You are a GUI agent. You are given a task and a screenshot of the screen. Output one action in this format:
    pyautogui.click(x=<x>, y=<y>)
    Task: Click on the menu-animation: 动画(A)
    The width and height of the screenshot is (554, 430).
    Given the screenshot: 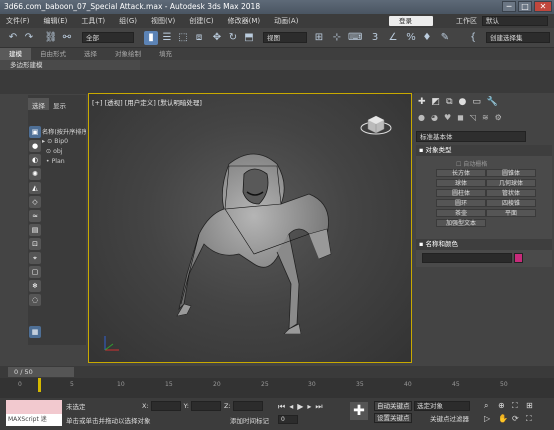 What is the action you would take?
    pyautogui.click(x=286, y=21)
    